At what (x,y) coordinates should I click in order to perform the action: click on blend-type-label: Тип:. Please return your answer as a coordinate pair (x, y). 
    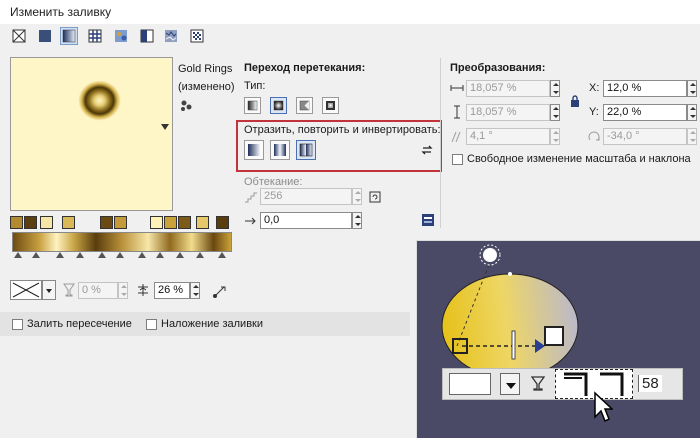
    Looking at the image, I should click on (255, 86).